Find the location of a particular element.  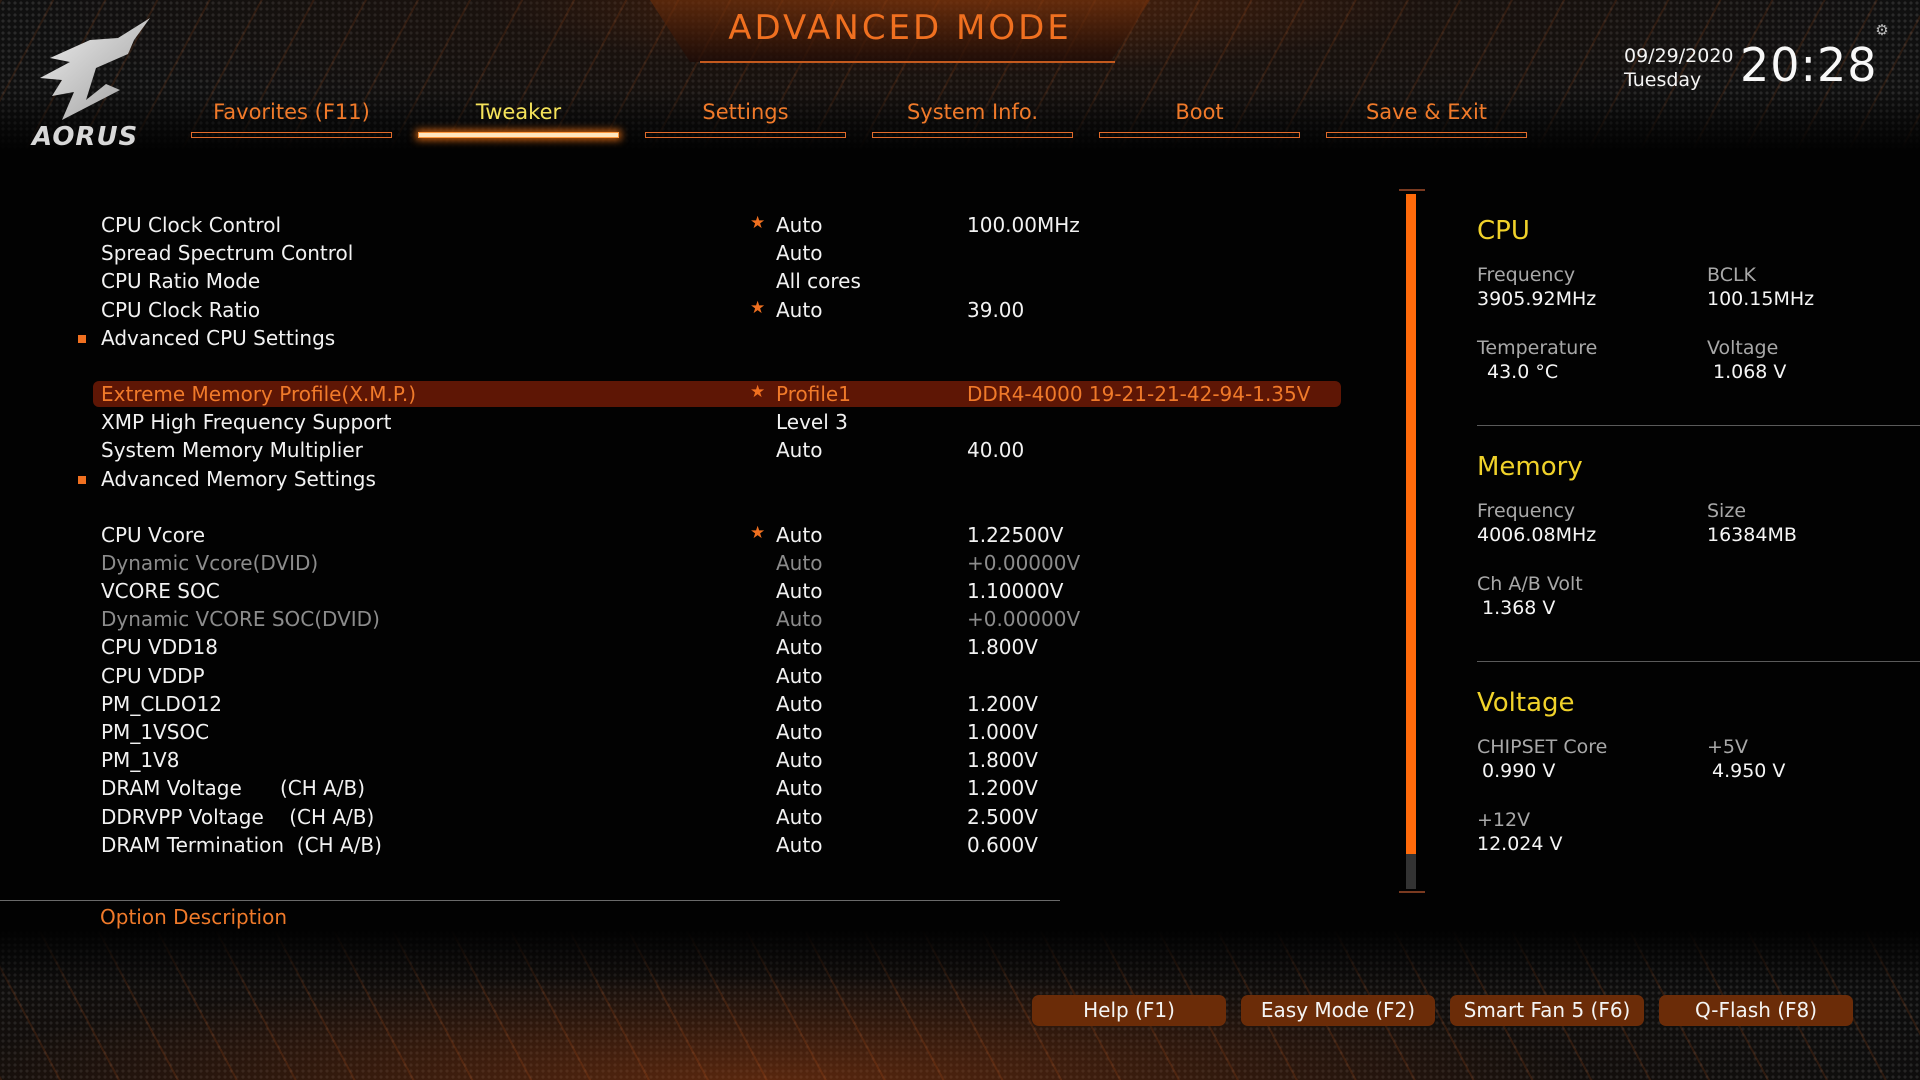

setting-row: PM_CLDO12 Auto 1.200V is located at coordinates (680, 704).